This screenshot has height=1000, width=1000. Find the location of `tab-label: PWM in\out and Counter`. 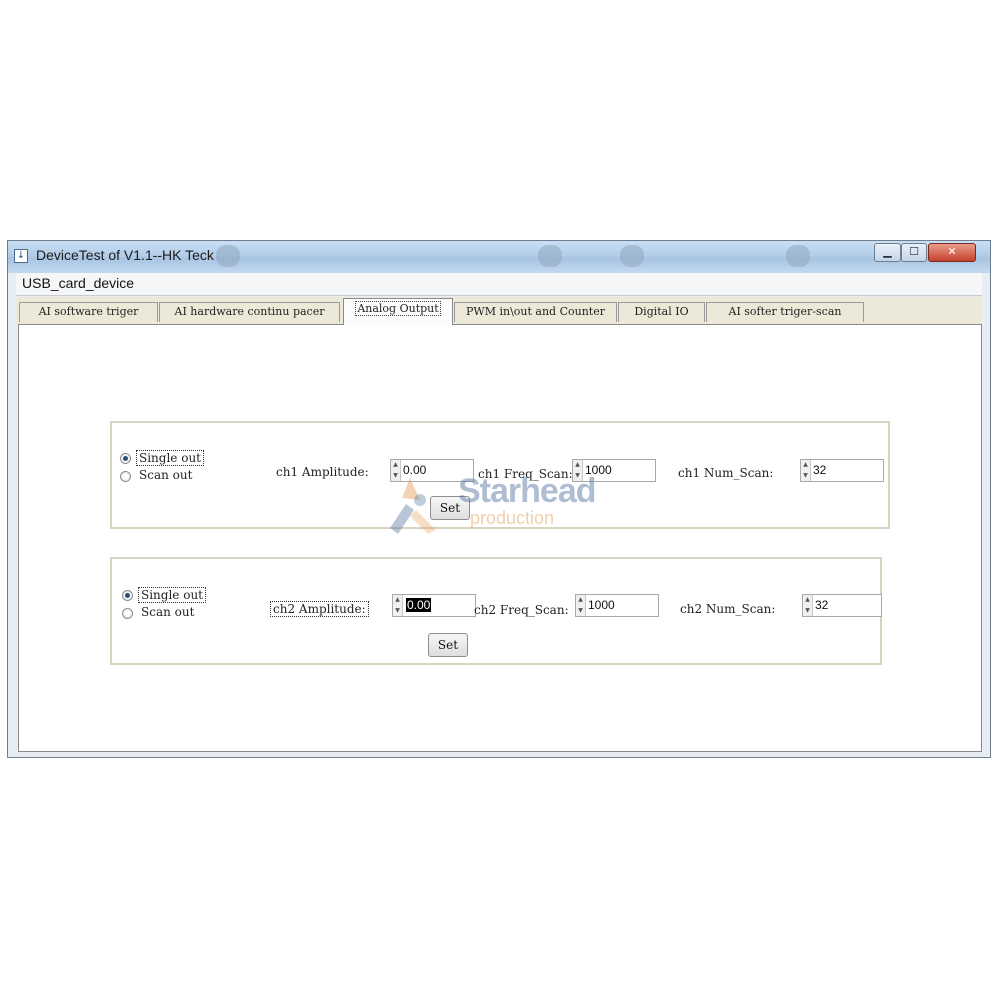

tab-label: PWM in\out and Counter is located at coordinates (535, 311).